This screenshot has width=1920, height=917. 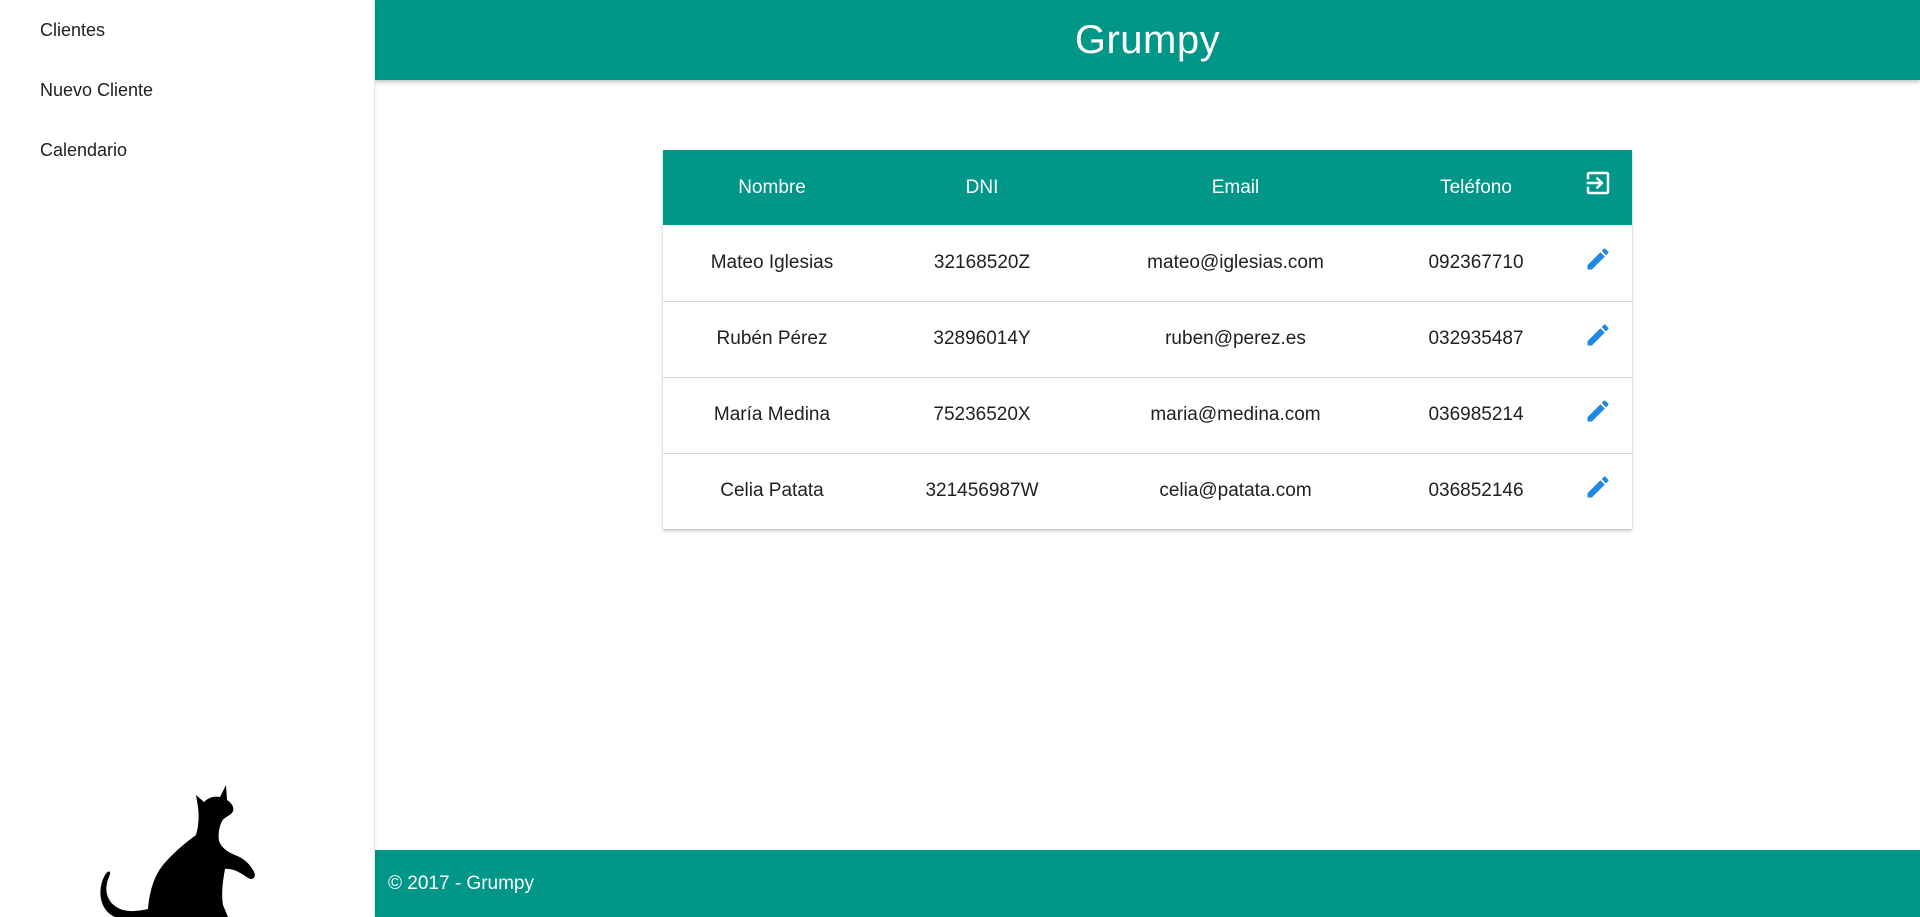 I want to click on sidebar-item-nuevo-cliente: Nuevo Cliente, so click(x=187, y=108).